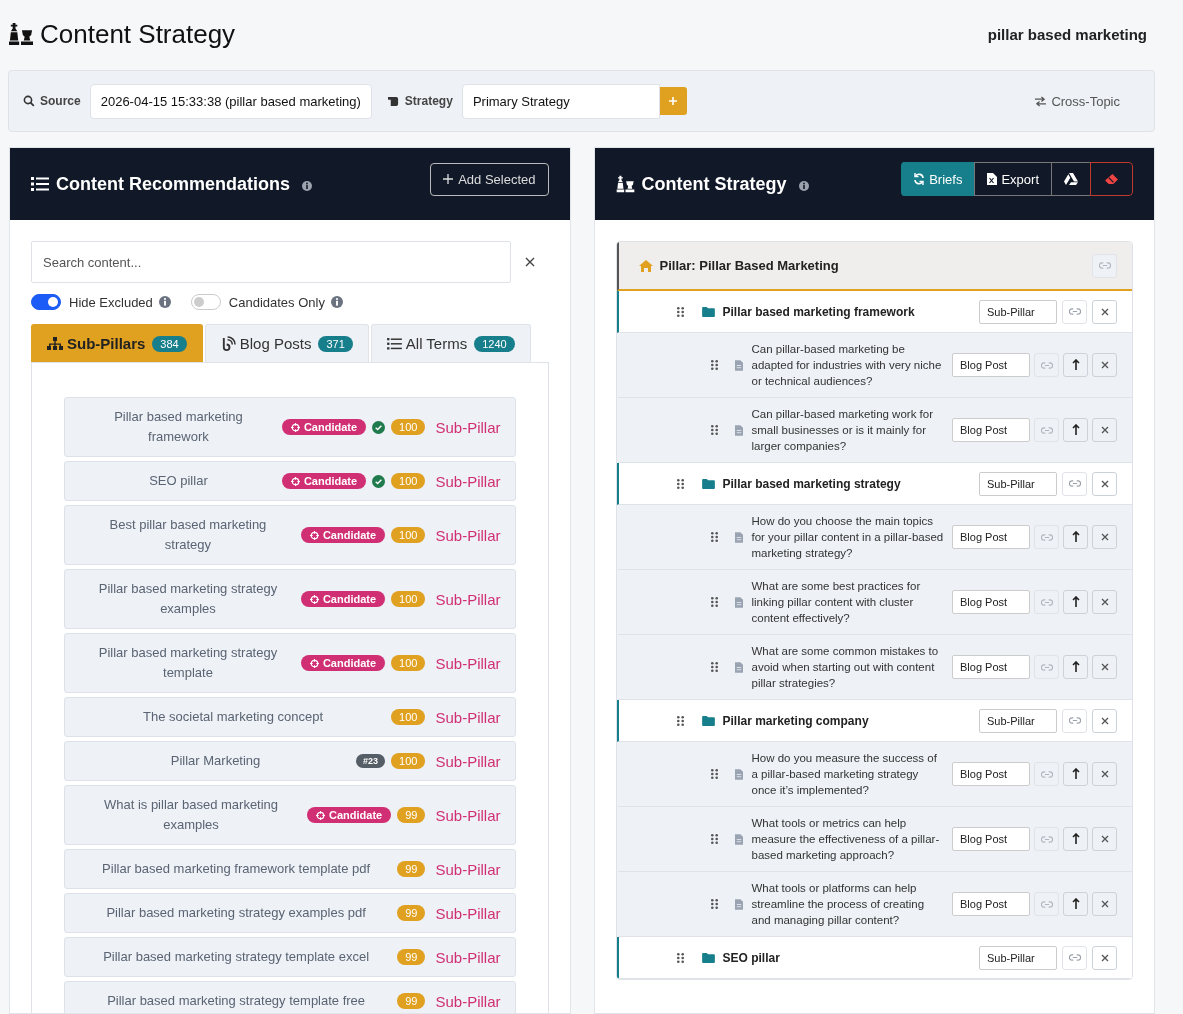  I want to click on blog-post-title: What tools or metrics can help measure the effectiveness of a pillar-based marketing approach?, so click(846, 839).